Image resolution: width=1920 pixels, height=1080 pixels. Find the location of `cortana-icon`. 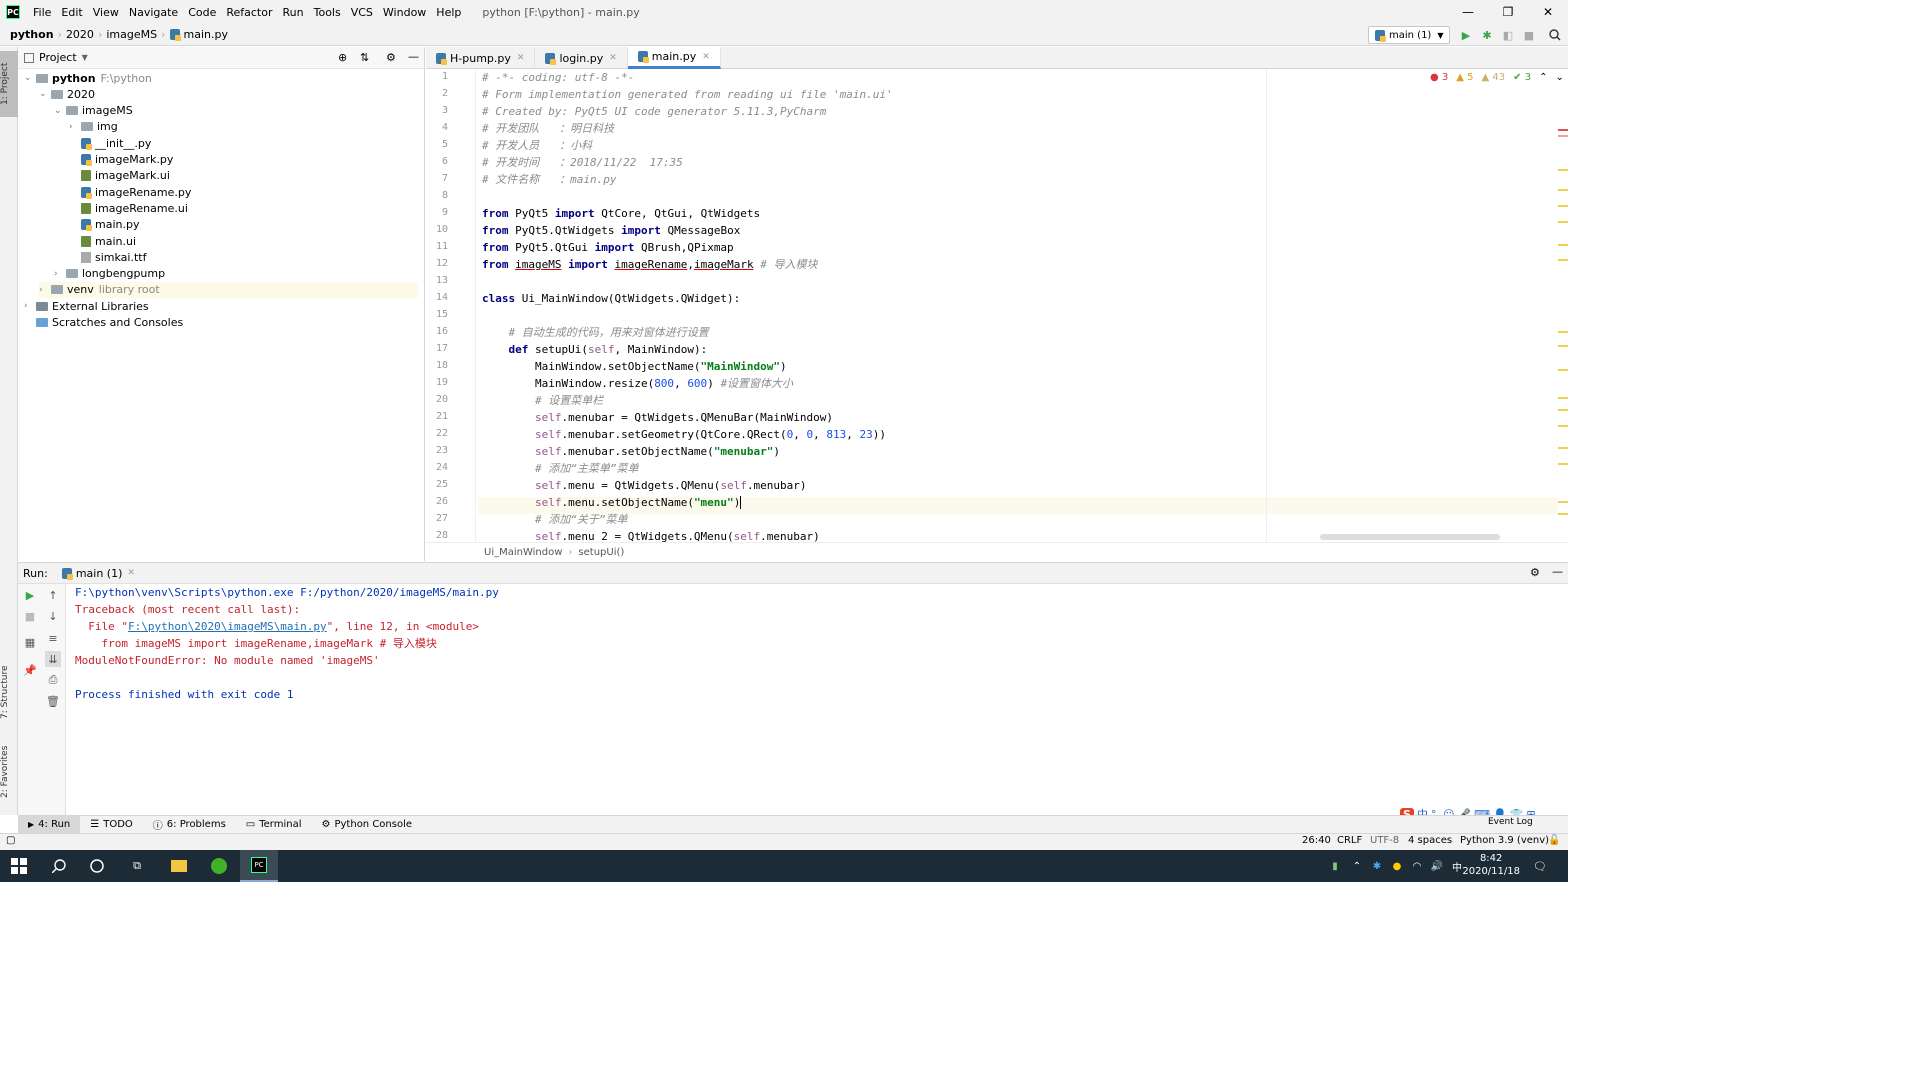

cortana-icon is located at coordinates (97, 866).